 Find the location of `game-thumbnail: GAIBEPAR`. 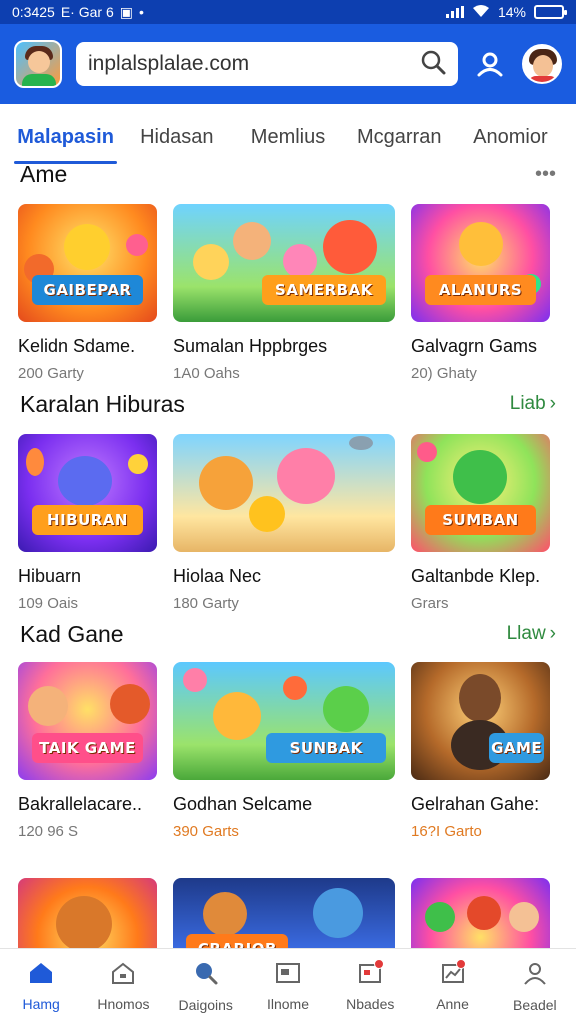

game-thumbnail: GAIBEPAR is located at coordinates (87, 263).